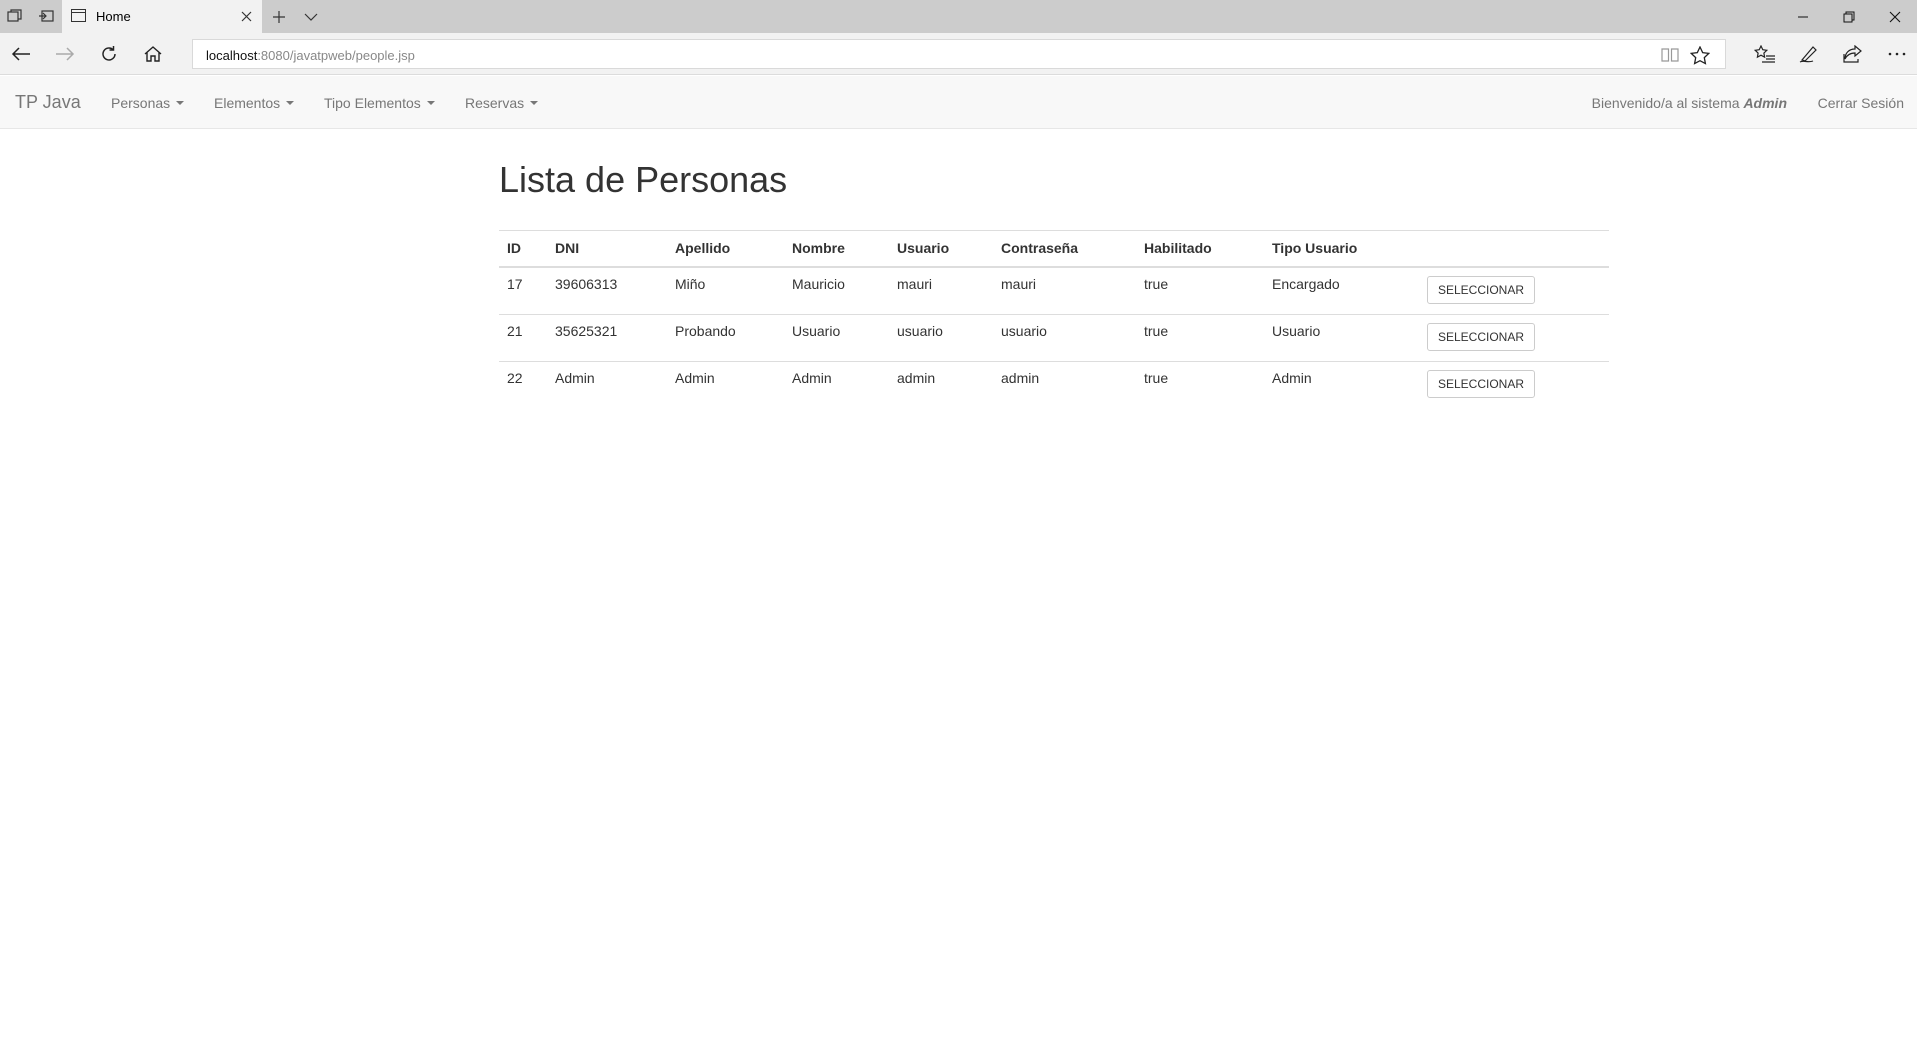 Image resolution: width=1917 pixels, height=1040 pixels. Describe the element at coordinates (643, 179) in the screenshot. I see `page-title: Lista de Personas` at that location.